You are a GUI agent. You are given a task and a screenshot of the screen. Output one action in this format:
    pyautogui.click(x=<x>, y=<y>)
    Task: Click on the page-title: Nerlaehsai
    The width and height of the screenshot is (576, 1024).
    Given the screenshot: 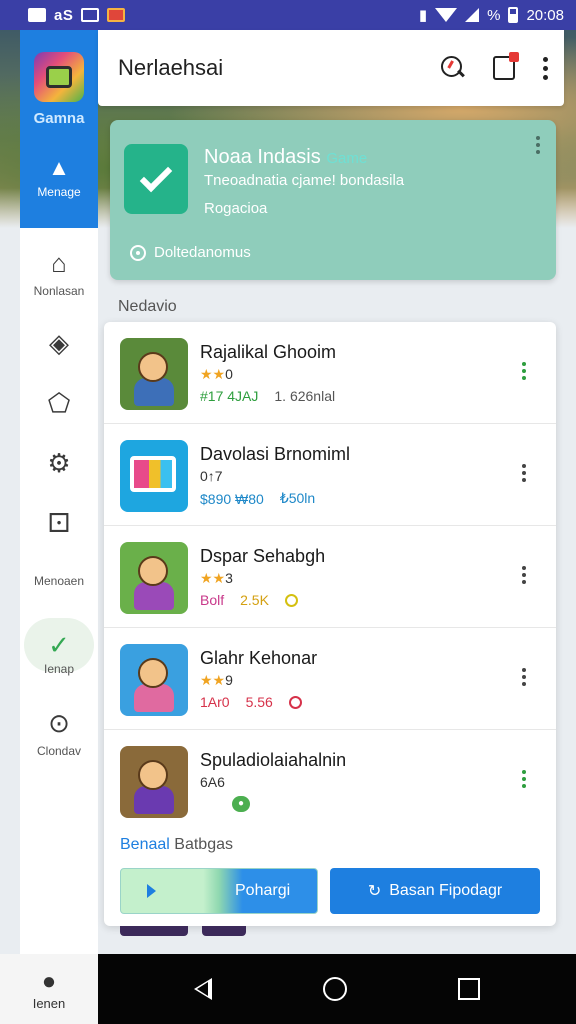 What is the action you would take?
    pyautogui.click(x=171, y=67)
    